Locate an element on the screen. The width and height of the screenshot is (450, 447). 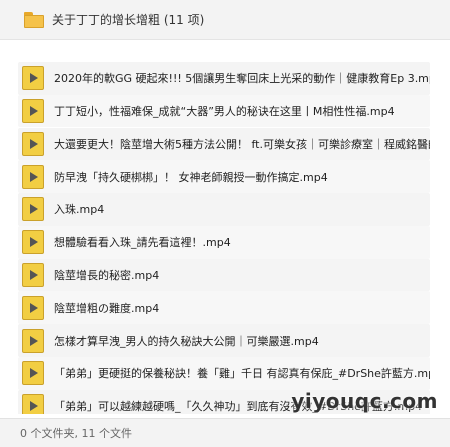
file-row: 防早洩「持久硬梆梆」！ 女神老師親授一動作搞定.mp4 is located at coordinates (224, 176).